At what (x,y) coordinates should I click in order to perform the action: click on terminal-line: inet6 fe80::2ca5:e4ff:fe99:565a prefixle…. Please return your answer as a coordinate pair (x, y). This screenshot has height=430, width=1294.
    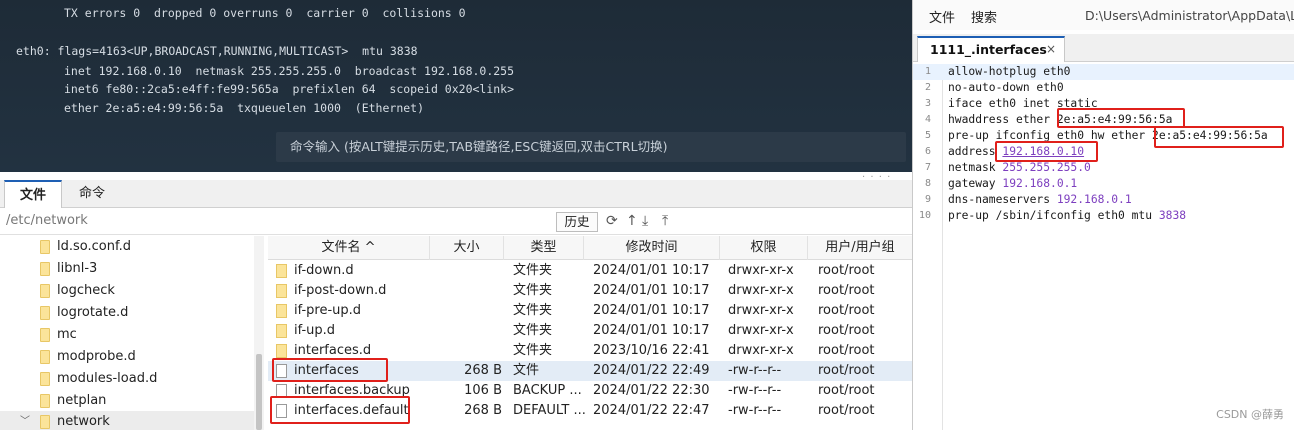
    Looking at the image, I should click on (289, 89).